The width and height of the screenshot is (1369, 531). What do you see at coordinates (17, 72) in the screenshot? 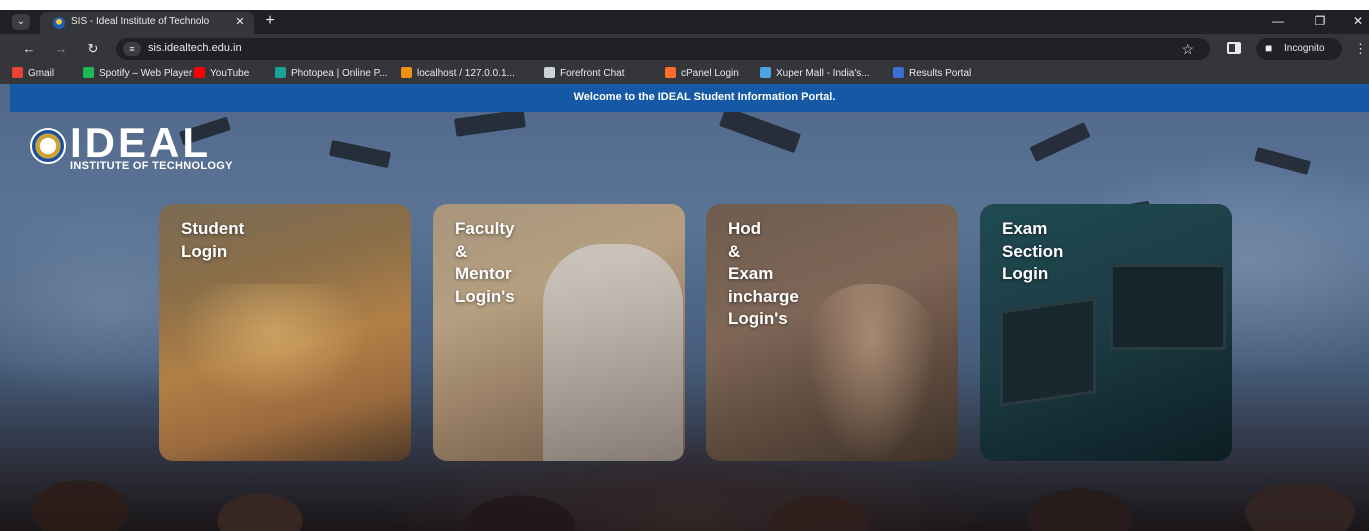
I see `gmail-icon` at bounding box center [17, 72].